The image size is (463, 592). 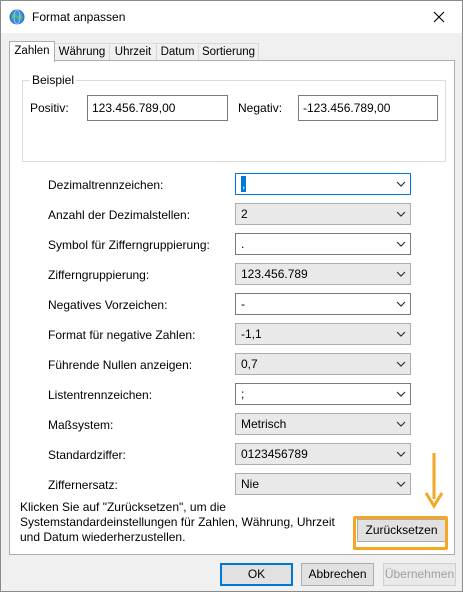 What do you see at coordinates (264, 424) in the screenshot?
I see `measurement-system-value: Metrisch` at bounding box center [264, 424].